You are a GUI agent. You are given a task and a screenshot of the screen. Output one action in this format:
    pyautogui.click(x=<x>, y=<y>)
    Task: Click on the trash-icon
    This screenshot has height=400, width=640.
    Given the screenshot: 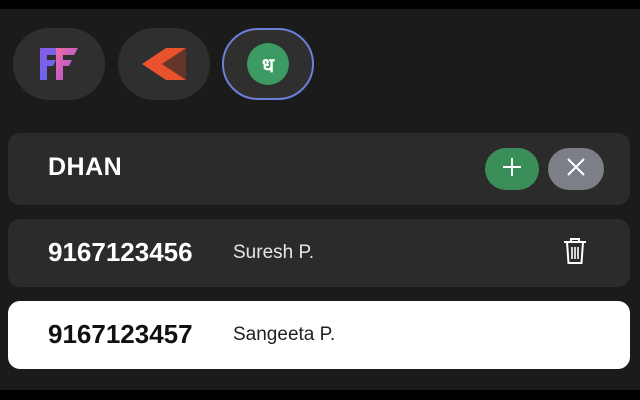 What is the action you would take?
    pyautogui.click(x=575, y=253)
    